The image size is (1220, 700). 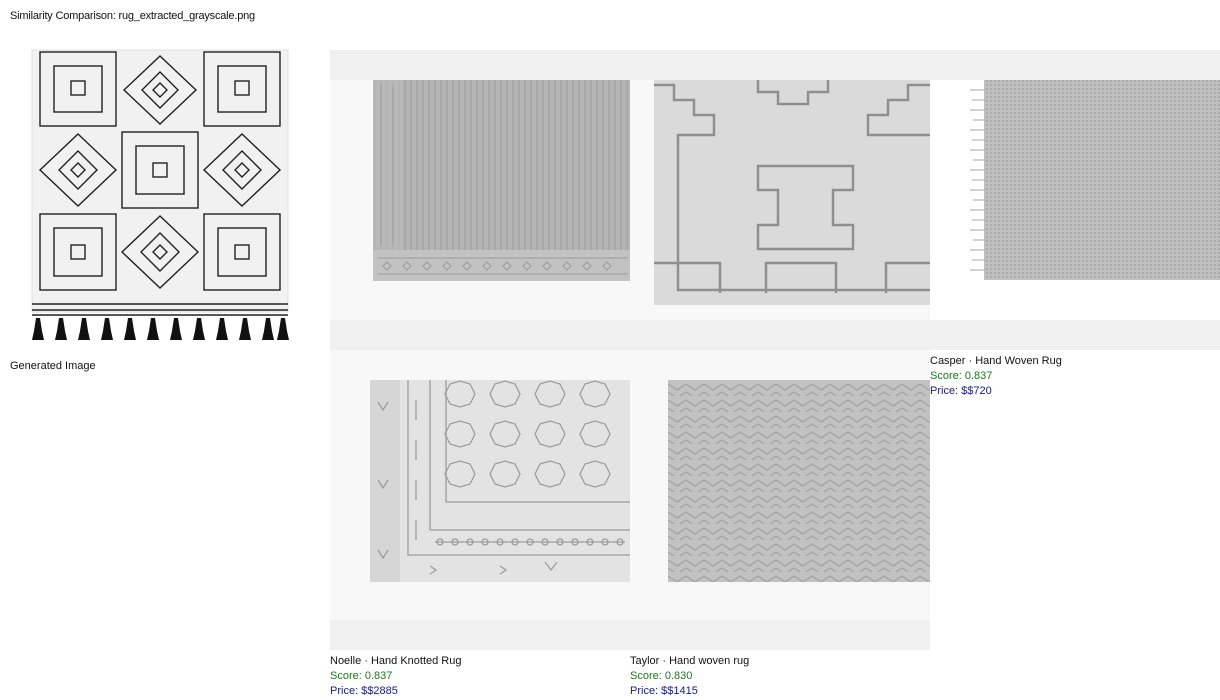 I want to click on result-name: Casper · Hand Woven Rug, so click(x=996, y=361).